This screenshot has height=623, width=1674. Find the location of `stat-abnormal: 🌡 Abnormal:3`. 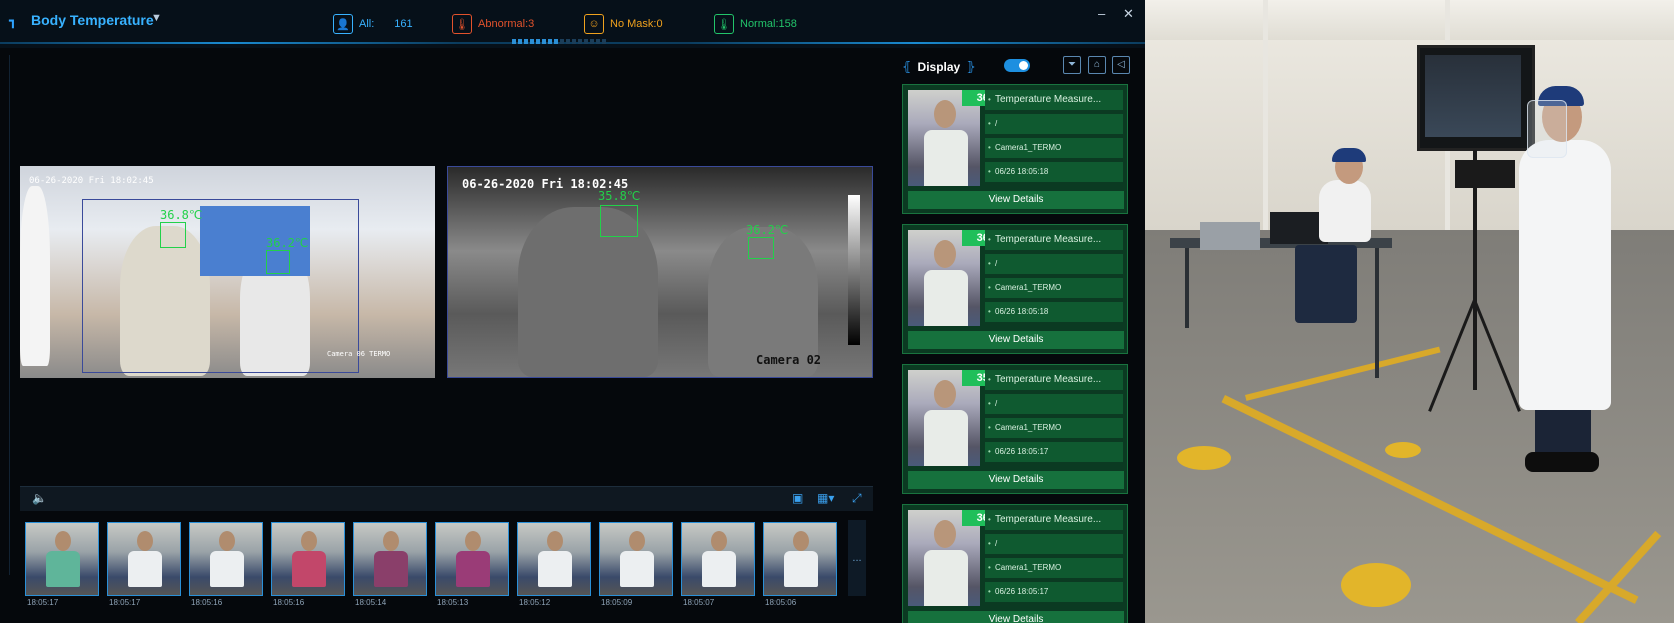

stat-abnormal: 🌡 Abnormal:3 is located at coordinates (493, 24).